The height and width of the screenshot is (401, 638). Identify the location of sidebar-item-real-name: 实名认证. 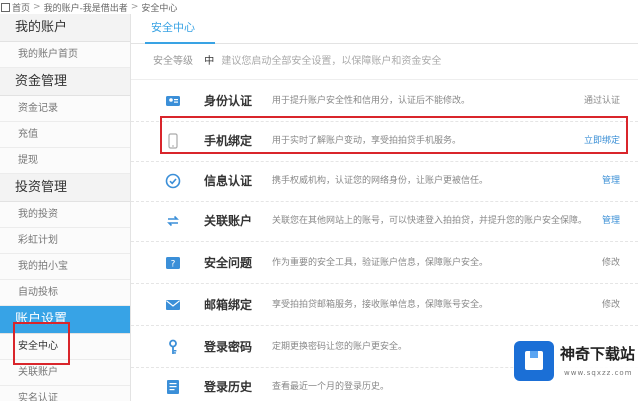
(65, 393).